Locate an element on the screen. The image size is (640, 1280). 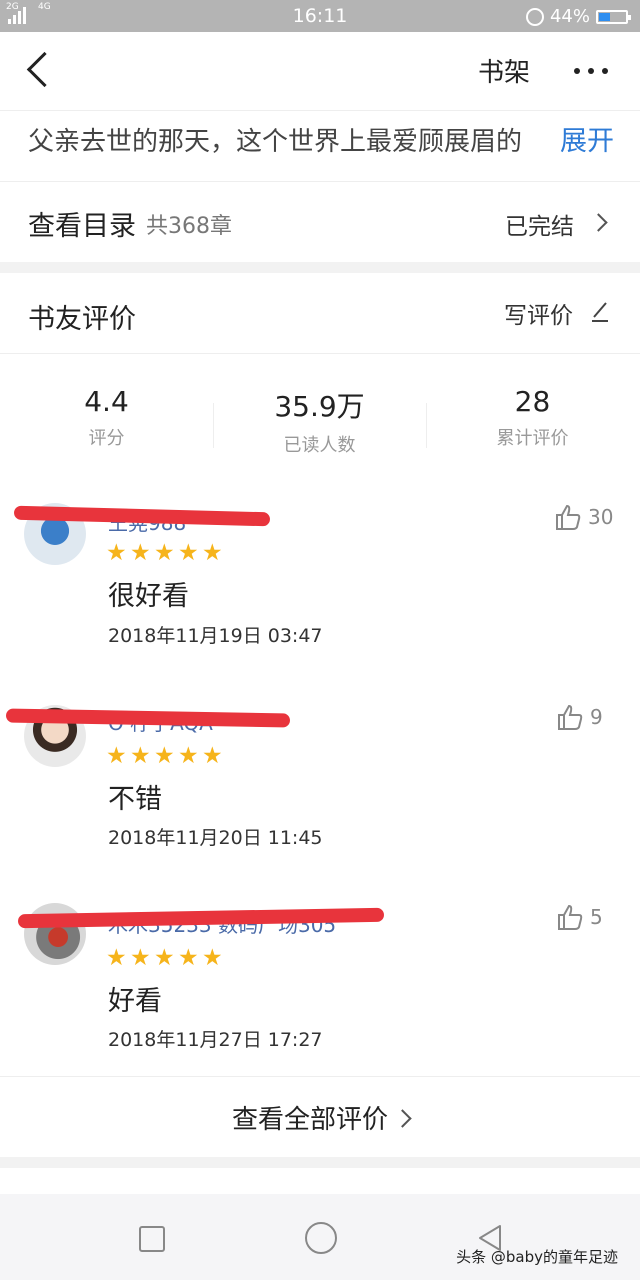
like-count: 9 is located at coordinates (596, 717).